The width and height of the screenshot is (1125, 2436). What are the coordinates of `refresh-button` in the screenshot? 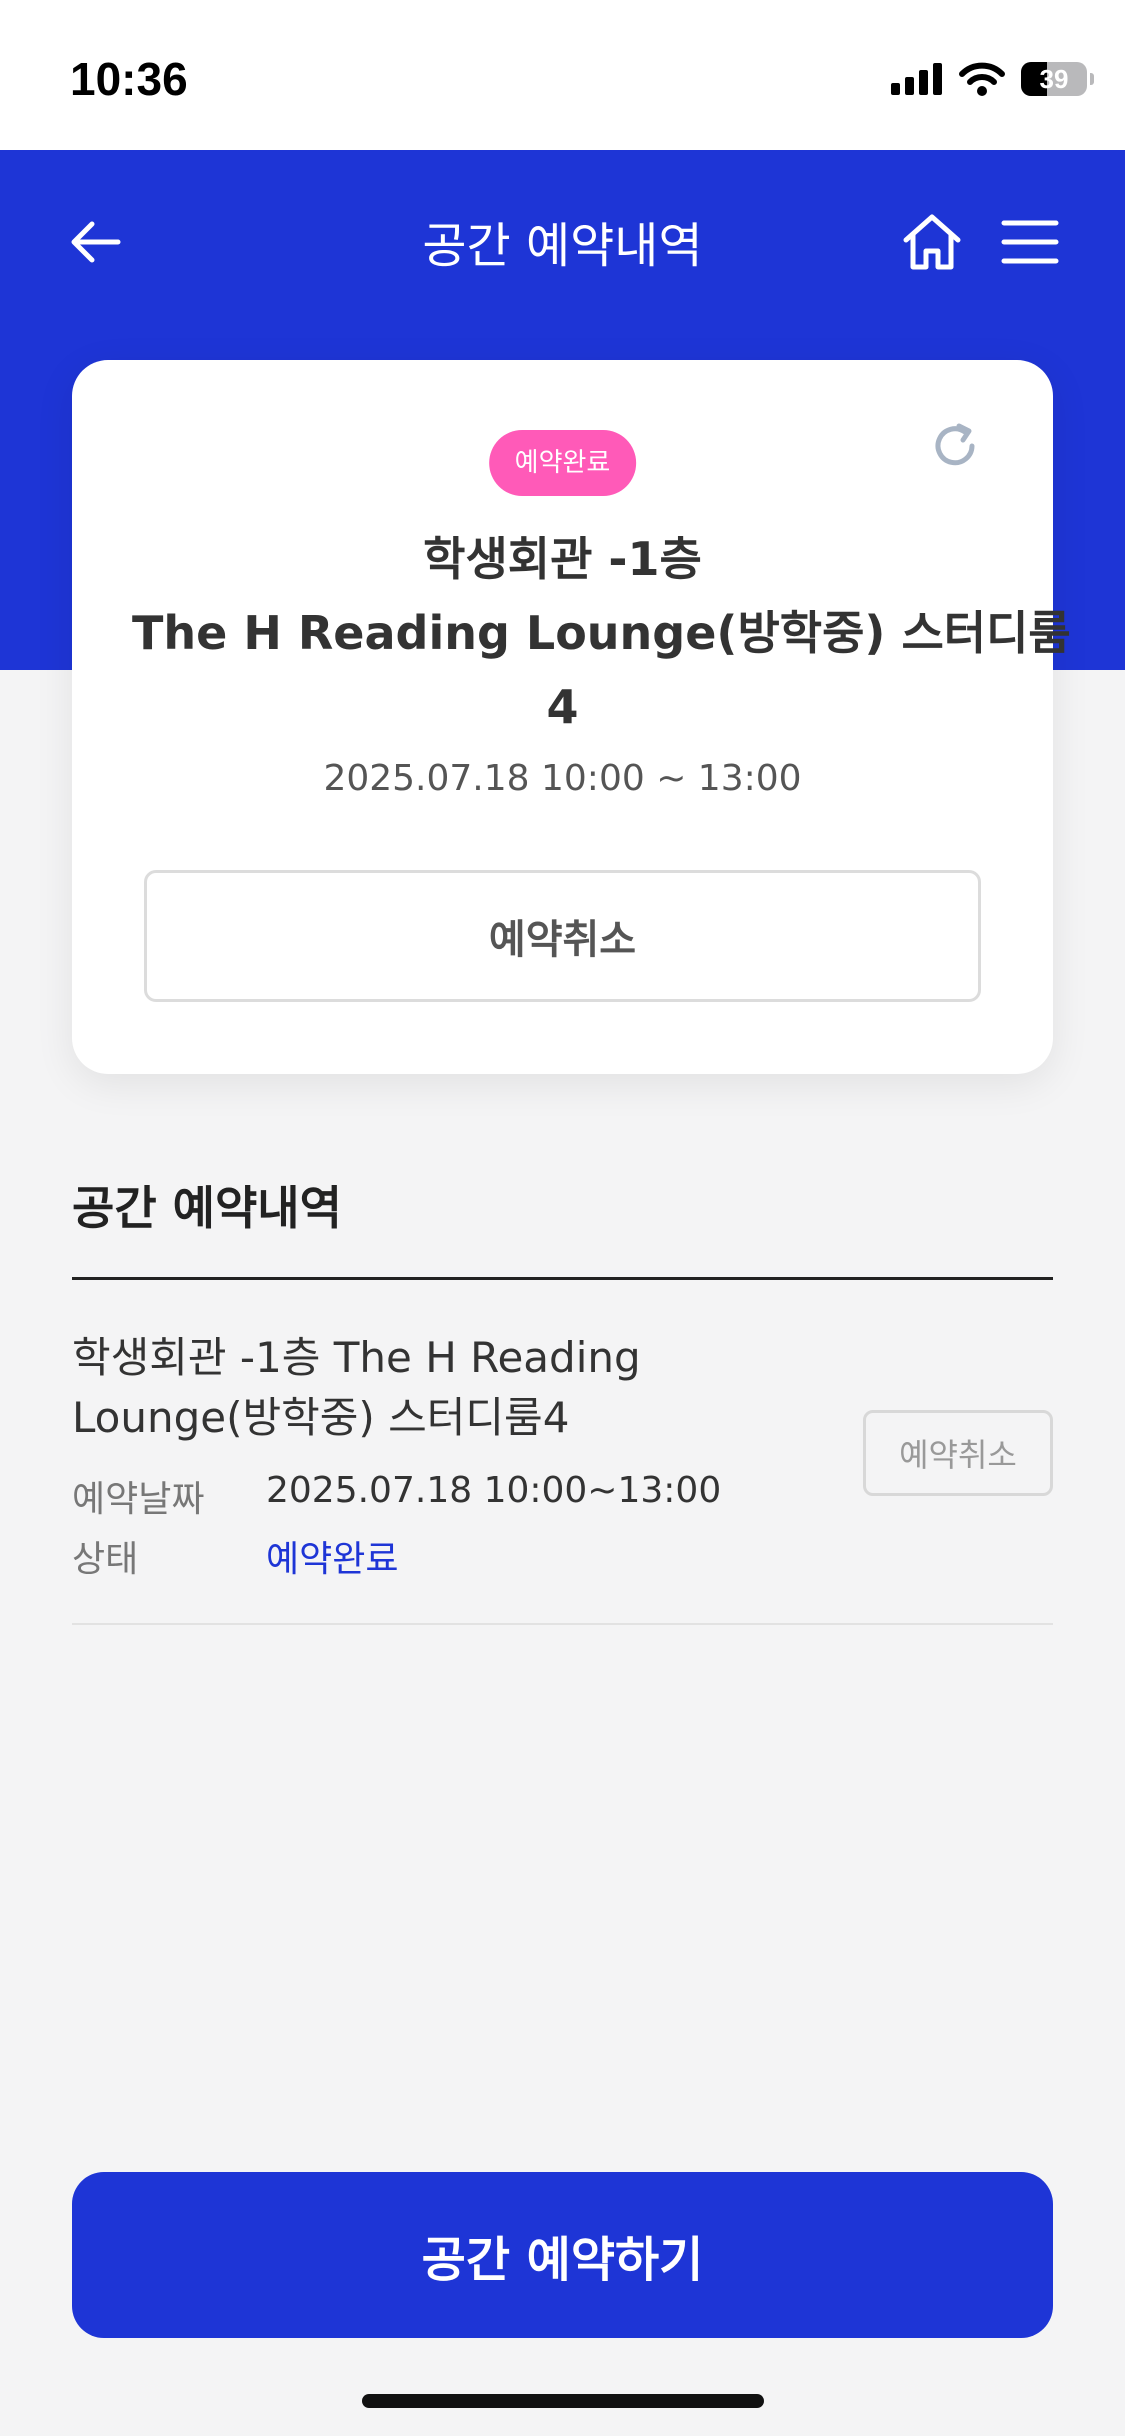 It's located at (955, 446).